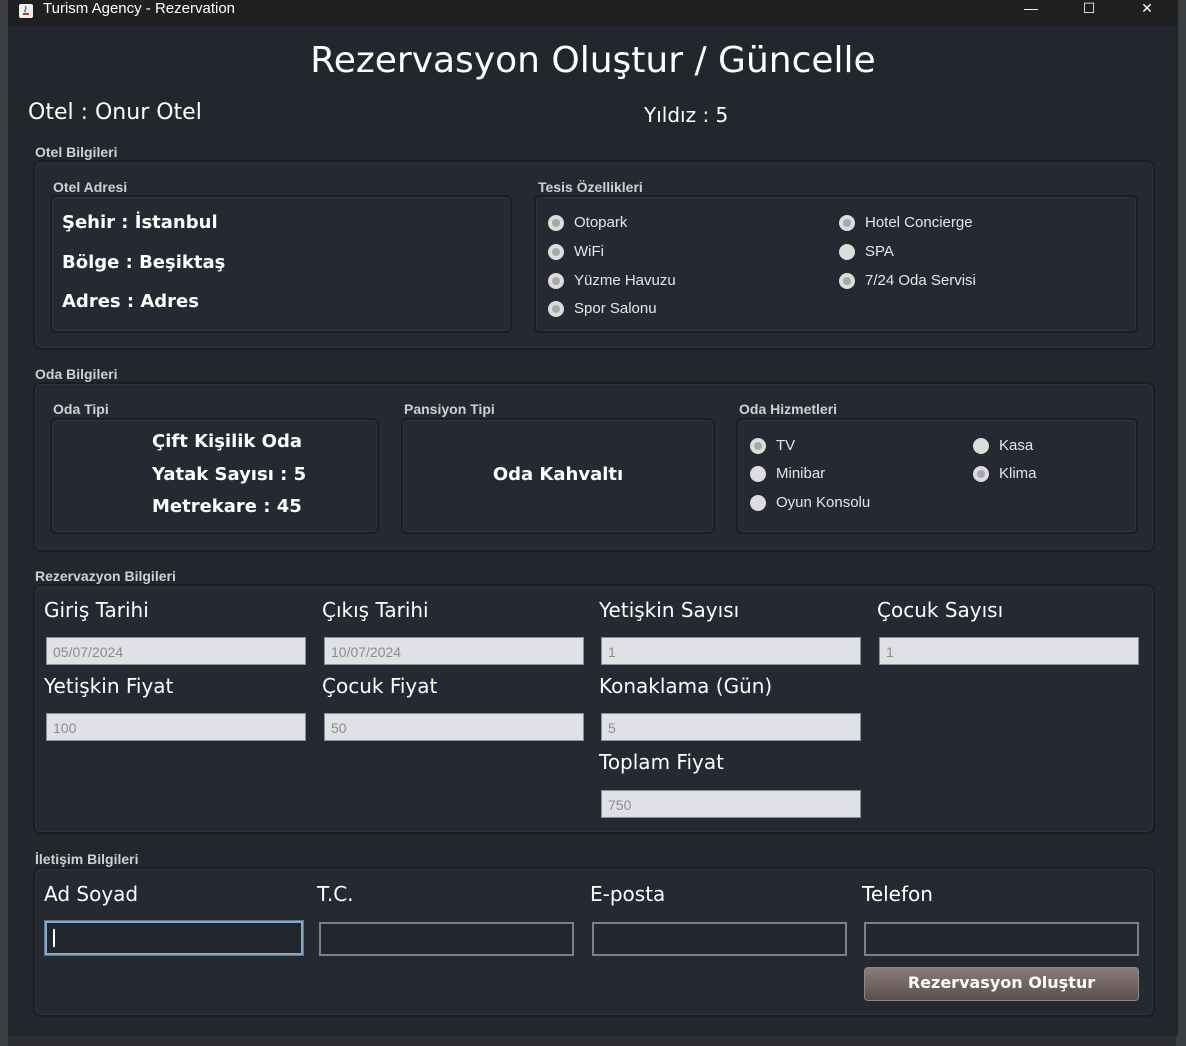  I want to click on name-label: Ad Soyad, so click(91, 894).